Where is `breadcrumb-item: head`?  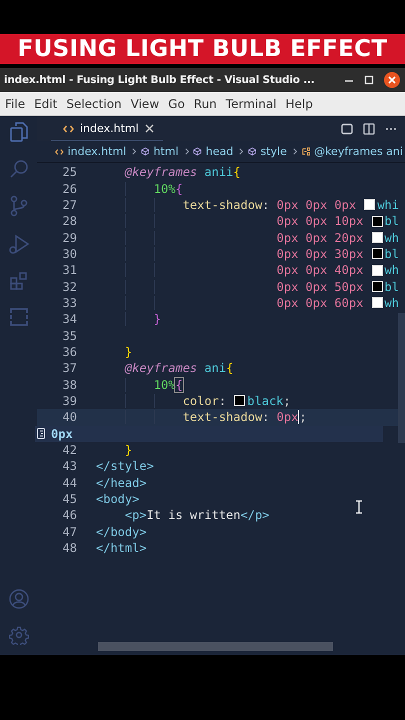 breadcrumb-item: head is located at coordinates (220, 151).